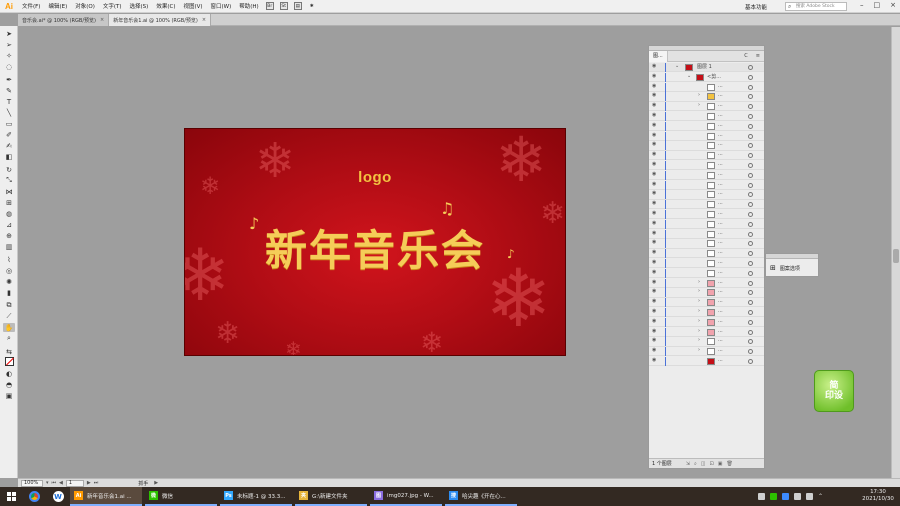  What do you see at coordinates (677, 66) in the screenshot?
I see `expand-chevron-icon: ⌄` at bounding box center [677, 66].